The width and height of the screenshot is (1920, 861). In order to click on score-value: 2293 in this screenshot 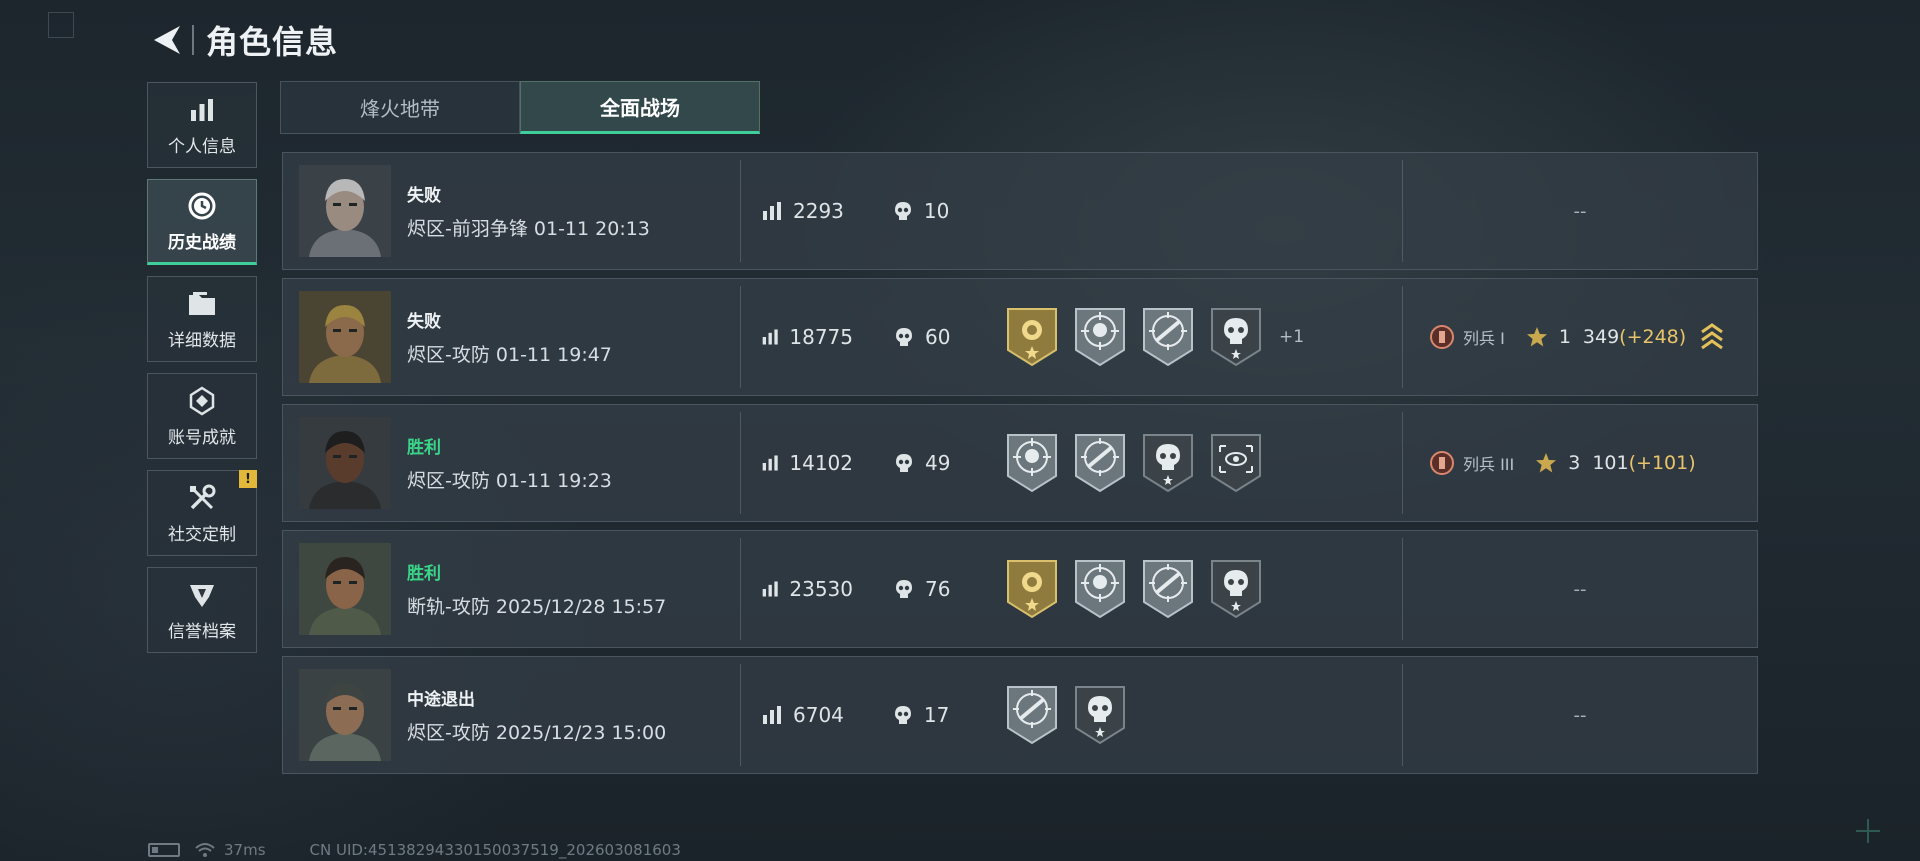, I will do `click(818, 211)`.